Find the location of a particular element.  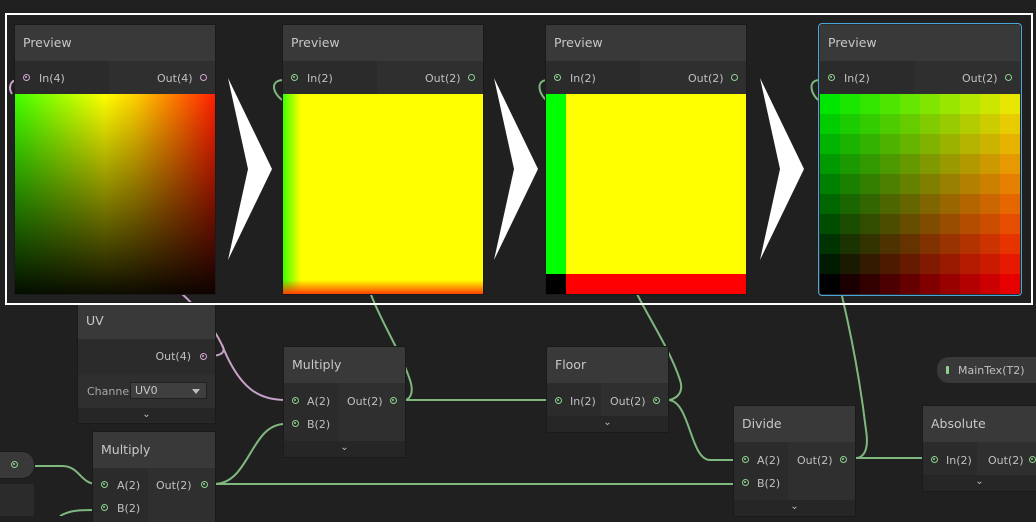

maintex-label: MainTex(T2) is located at coordinates (991, 370).